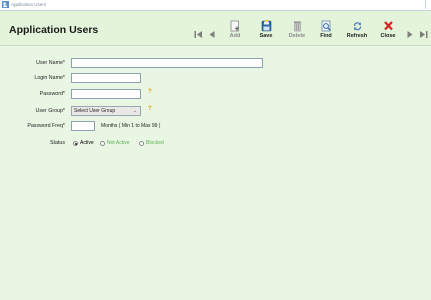 The height and width of the screenshot is (300, 431). Describe the element at coordinates (266, 36) in the screenshot. I see `save-label: Save` at that location.